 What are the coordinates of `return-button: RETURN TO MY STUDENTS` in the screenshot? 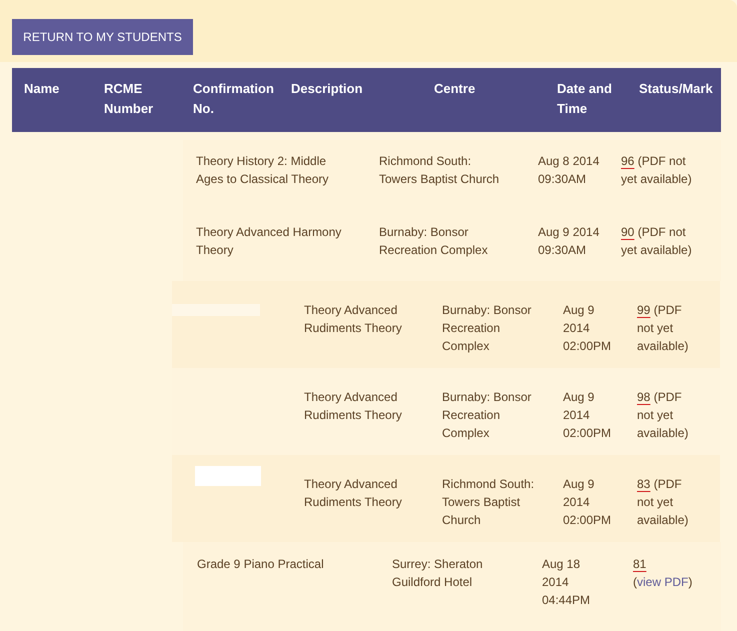 It's located at (102, 37).